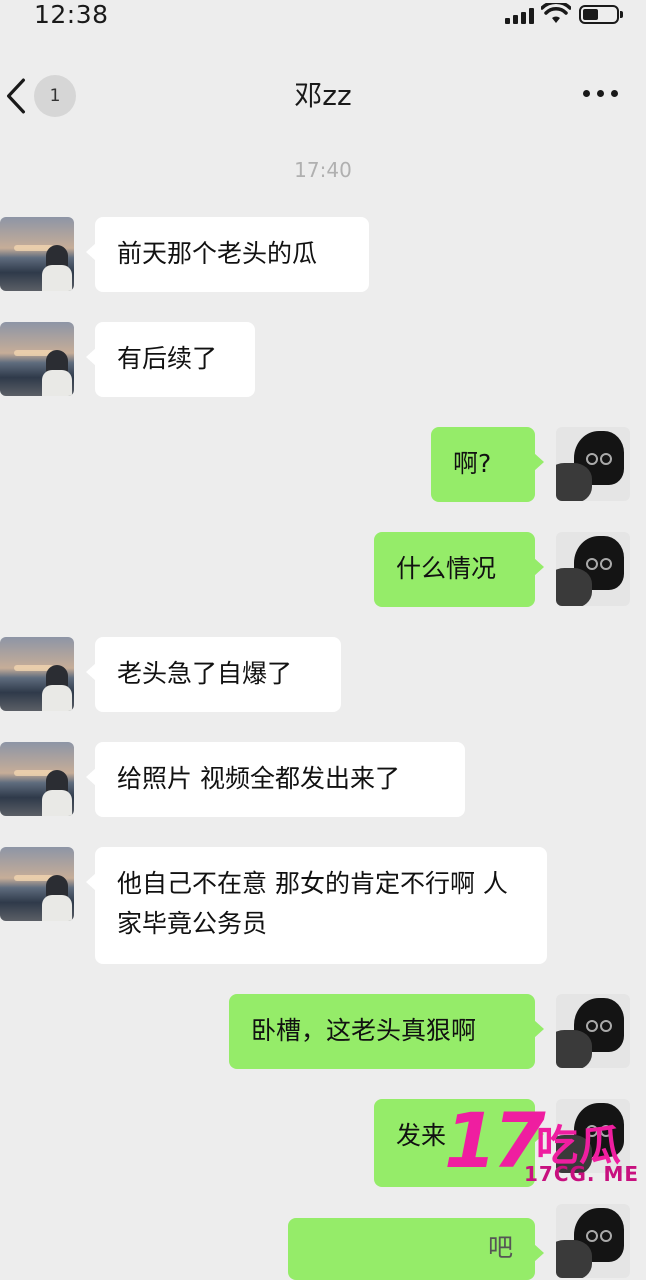 This screenshot has width=646, height=1280. What do you see at coordinates (170, 359) in the screenshot?
I see `incoming-message-bubble: 有后续了` at bounding box center [170, 359].